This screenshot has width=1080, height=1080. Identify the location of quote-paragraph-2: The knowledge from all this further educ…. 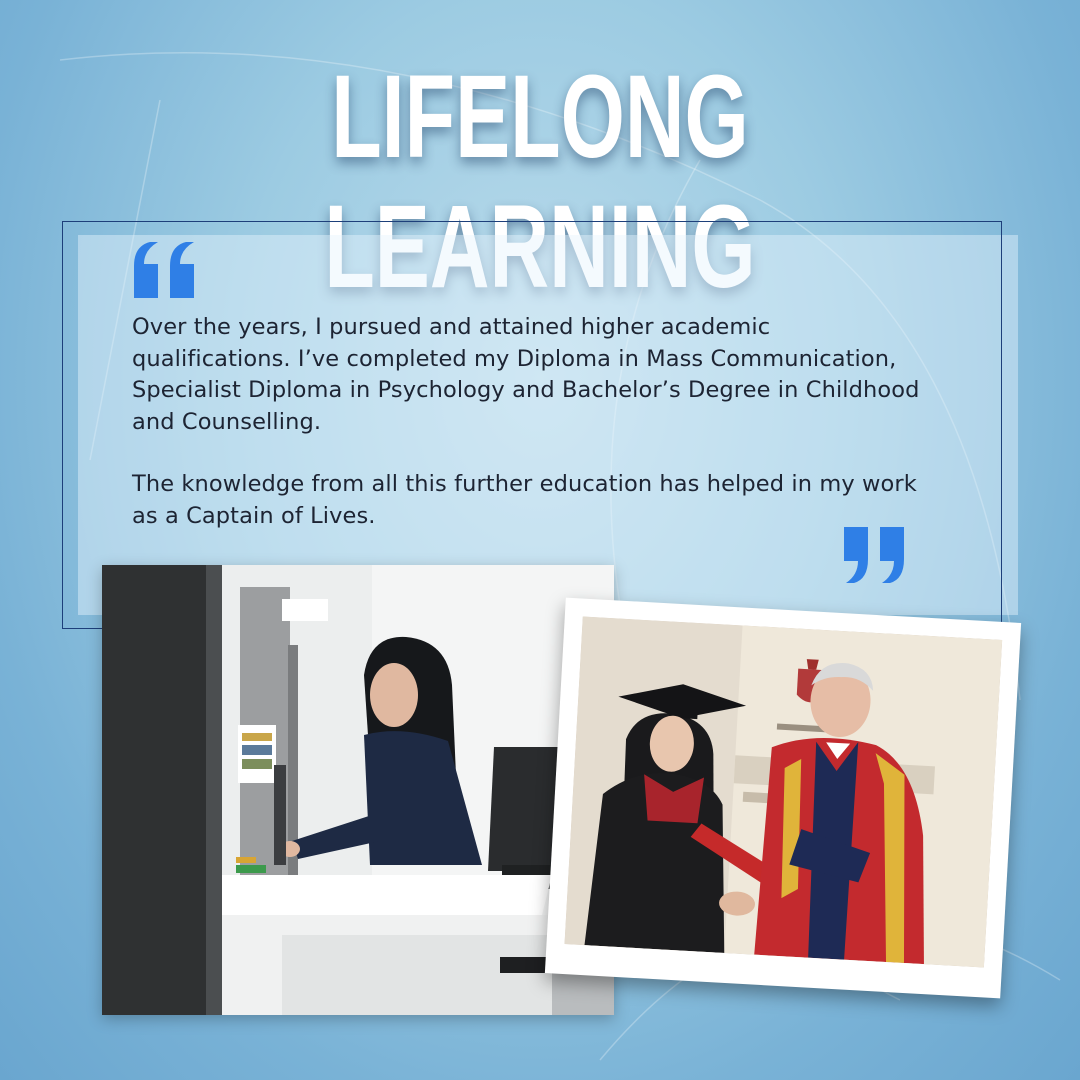
(524, 500).